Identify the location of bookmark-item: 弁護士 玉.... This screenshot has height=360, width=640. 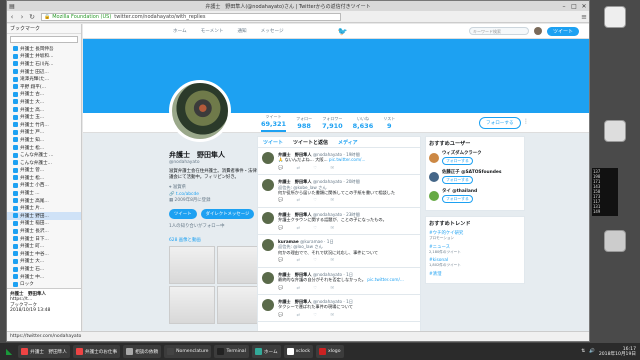
(44, 117).